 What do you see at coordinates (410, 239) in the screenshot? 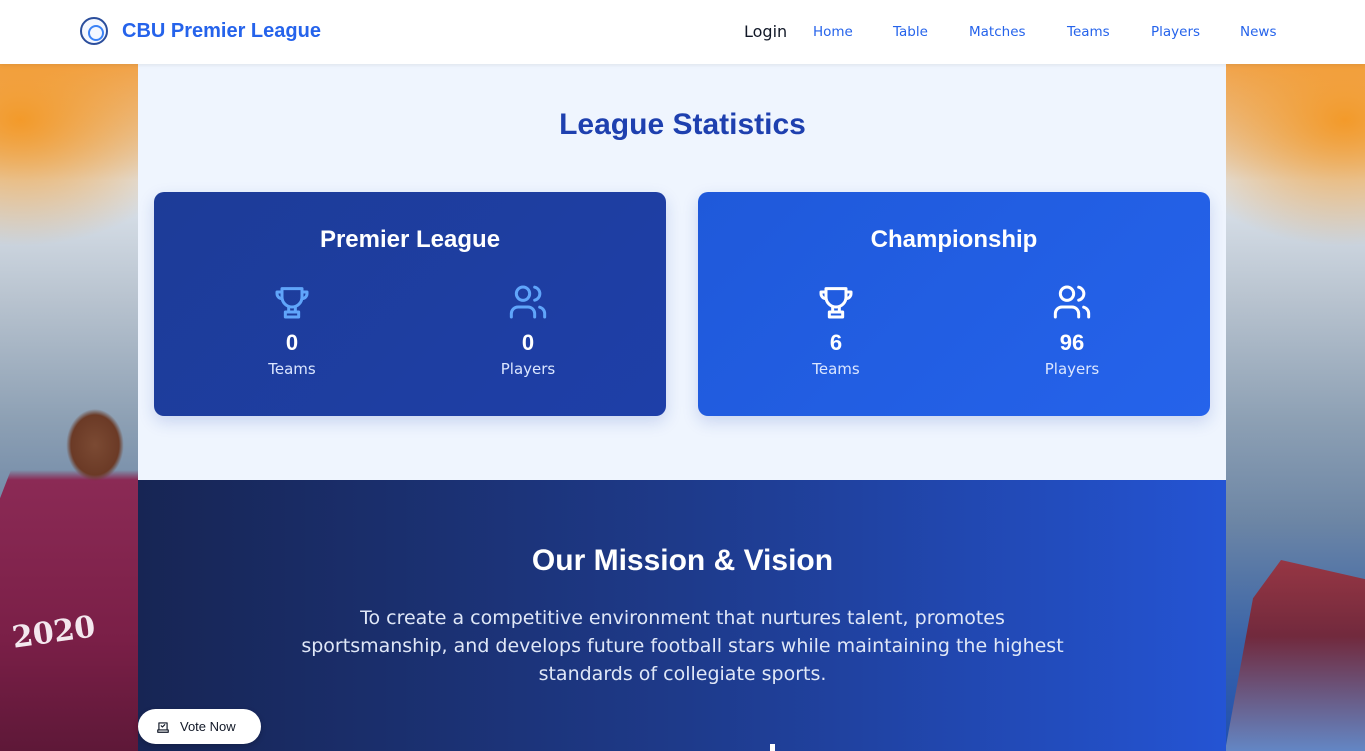
I see `card-title: Premier League` at bounding box center [410, 239].